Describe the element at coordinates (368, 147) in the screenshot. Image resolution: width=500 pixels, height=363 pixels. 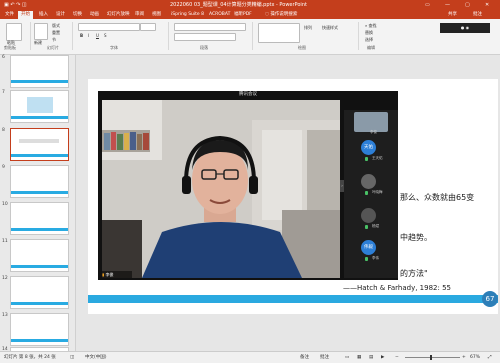
I see `avatar: 天佑` at that location.